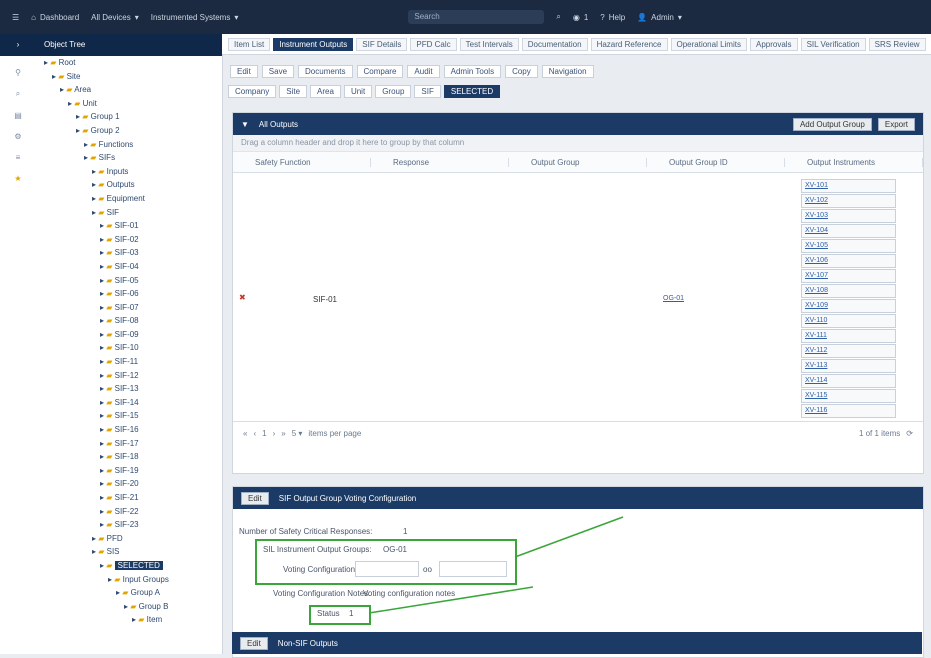 The image size is (931, 658). I want to click on prev-page-icon: ‹, so click(254, 433).